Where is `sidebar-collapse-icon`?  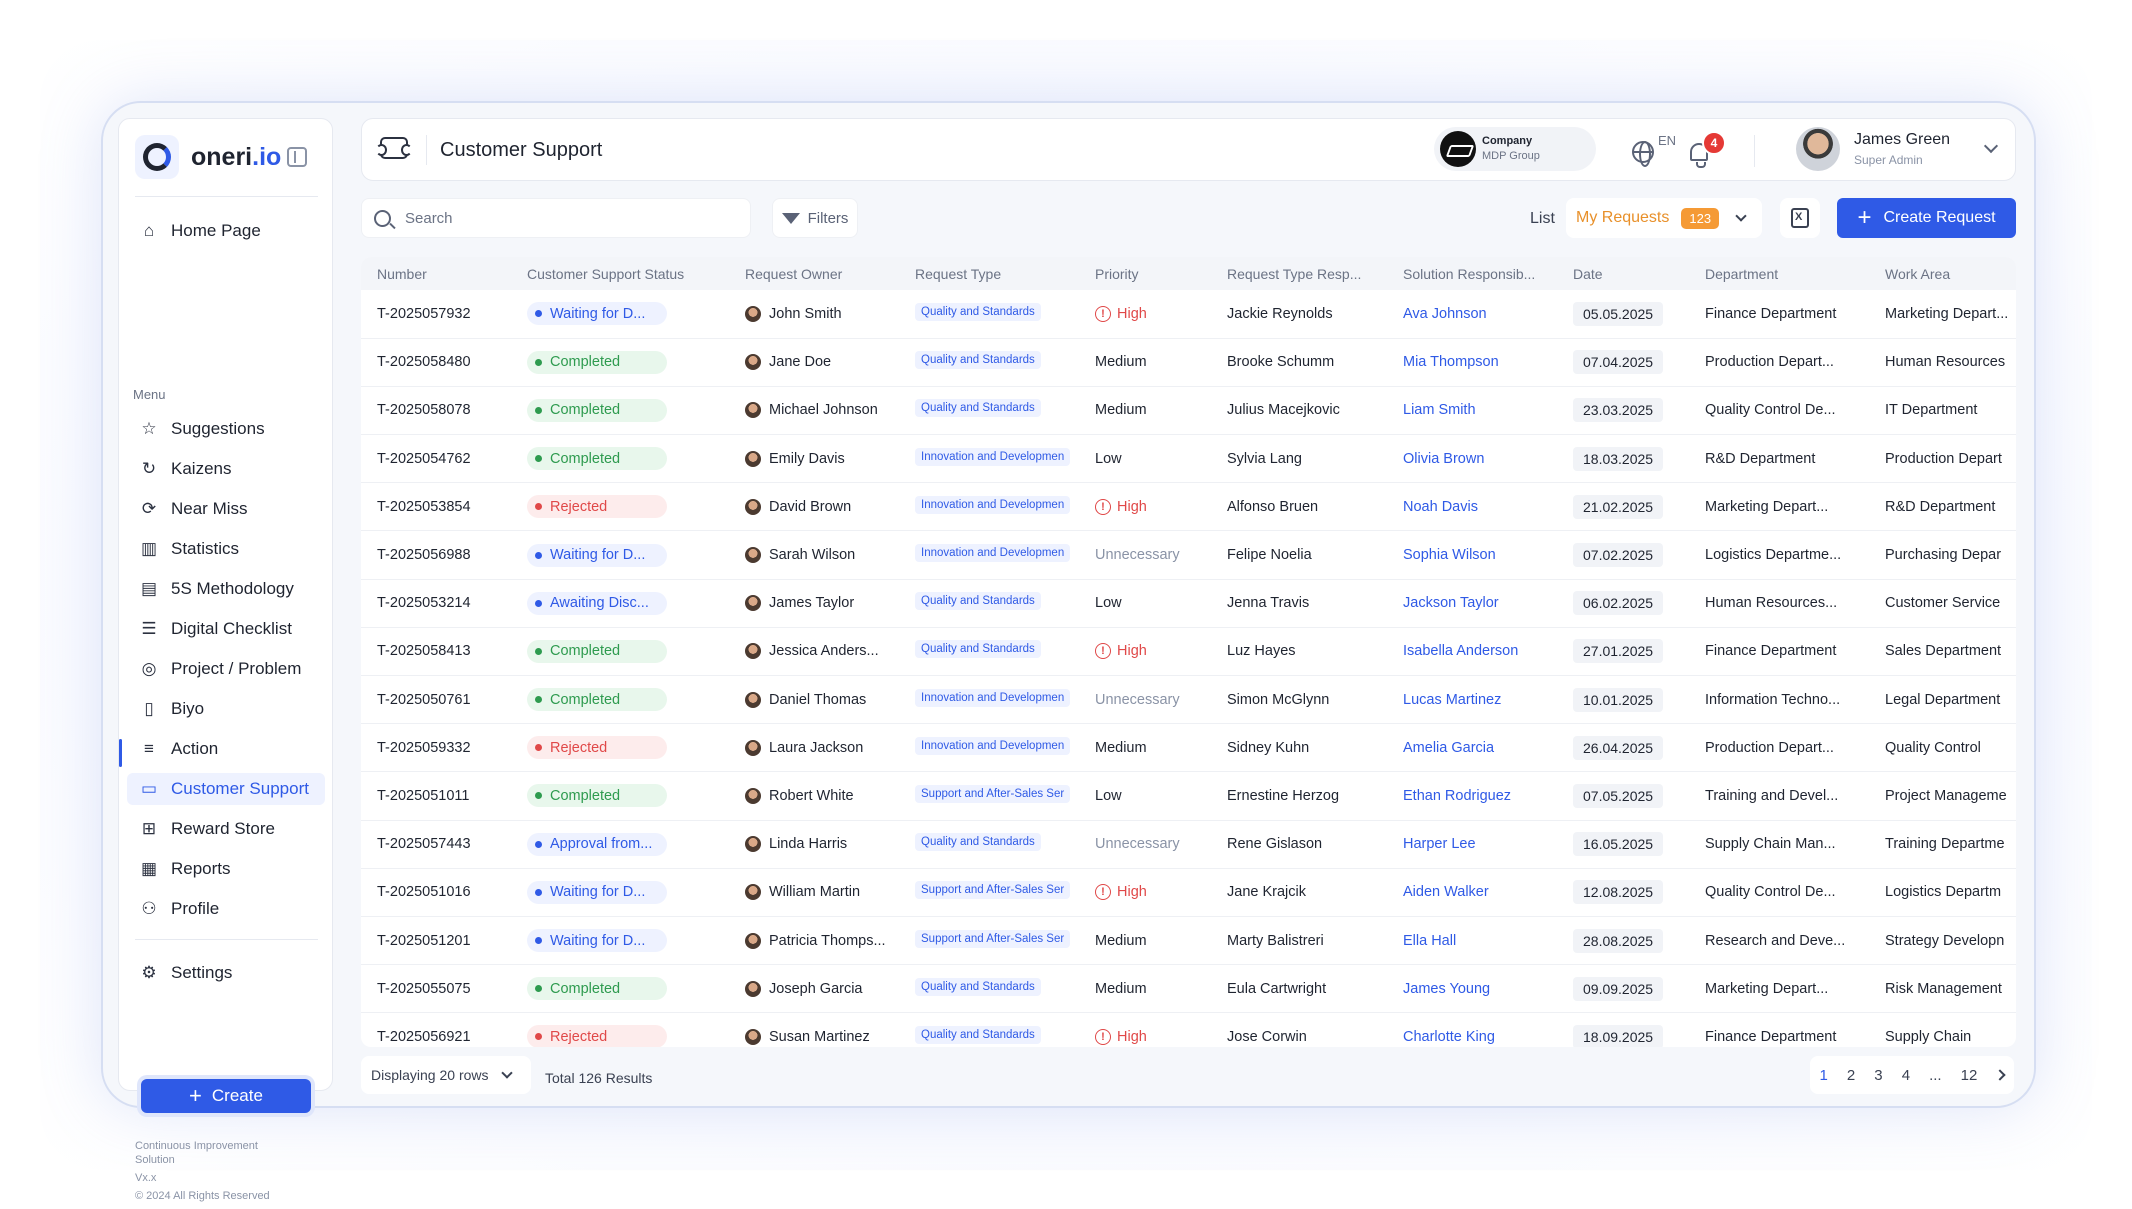 sidebar-collapse-icon is located at coordinates (297, 157).